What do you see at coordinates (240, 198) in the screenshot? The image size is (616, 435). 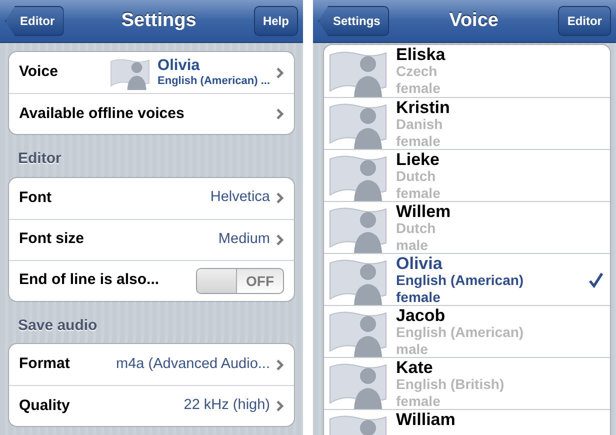 I see `setting-value: Helvetica` at bounding box center [240, 198].